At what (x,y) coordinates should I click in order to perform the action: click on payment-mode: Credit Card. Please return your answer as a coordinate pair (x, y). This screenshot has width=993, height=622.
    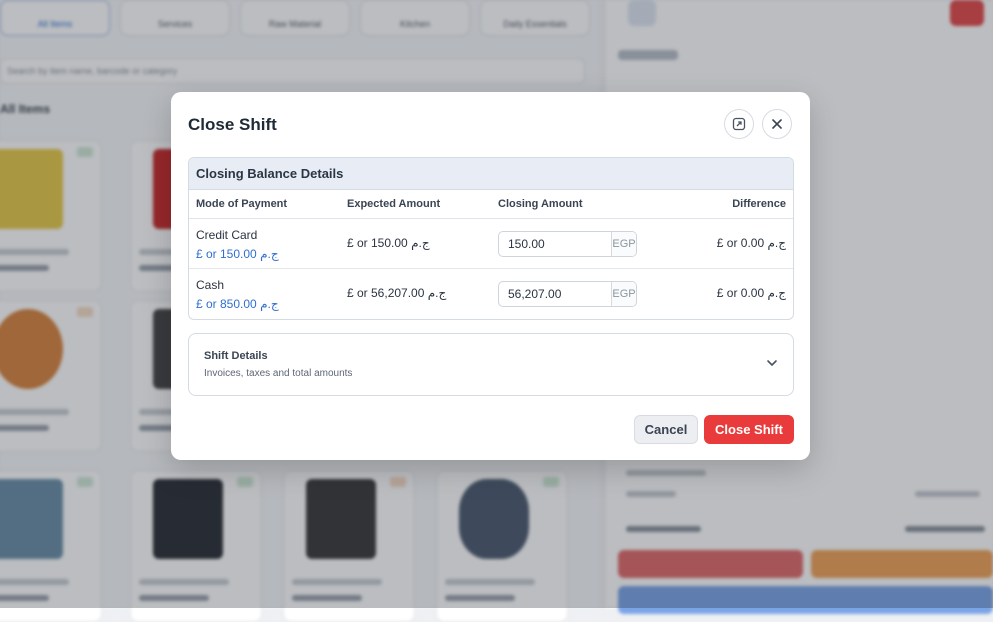
    Looking at the image, I should click on (227, 235).